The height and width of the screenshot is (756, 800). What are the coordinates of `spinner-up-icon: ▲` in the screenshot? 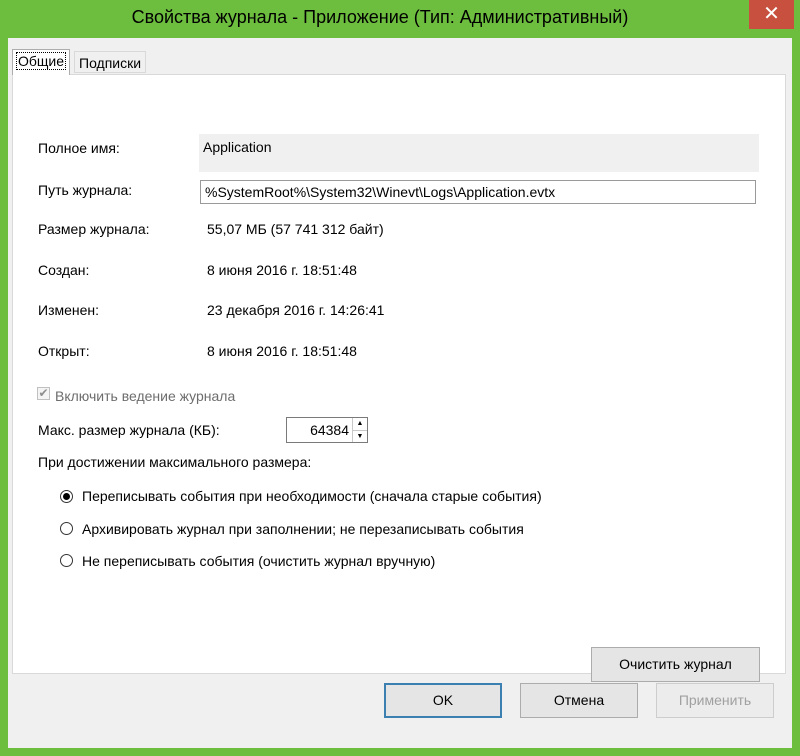 It's located at (360, 424).